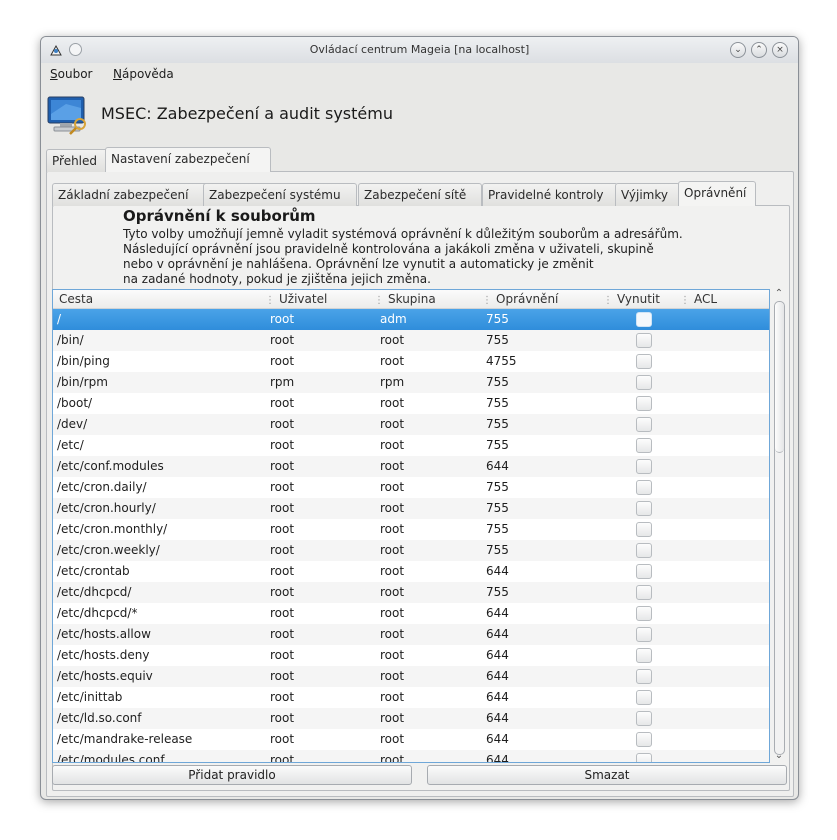 The height and width of the screenshot is (840, 837). Describe the element at coordinates (411, 403) in the screenshot. I see `table-row: /boot/root root 755` at that location.